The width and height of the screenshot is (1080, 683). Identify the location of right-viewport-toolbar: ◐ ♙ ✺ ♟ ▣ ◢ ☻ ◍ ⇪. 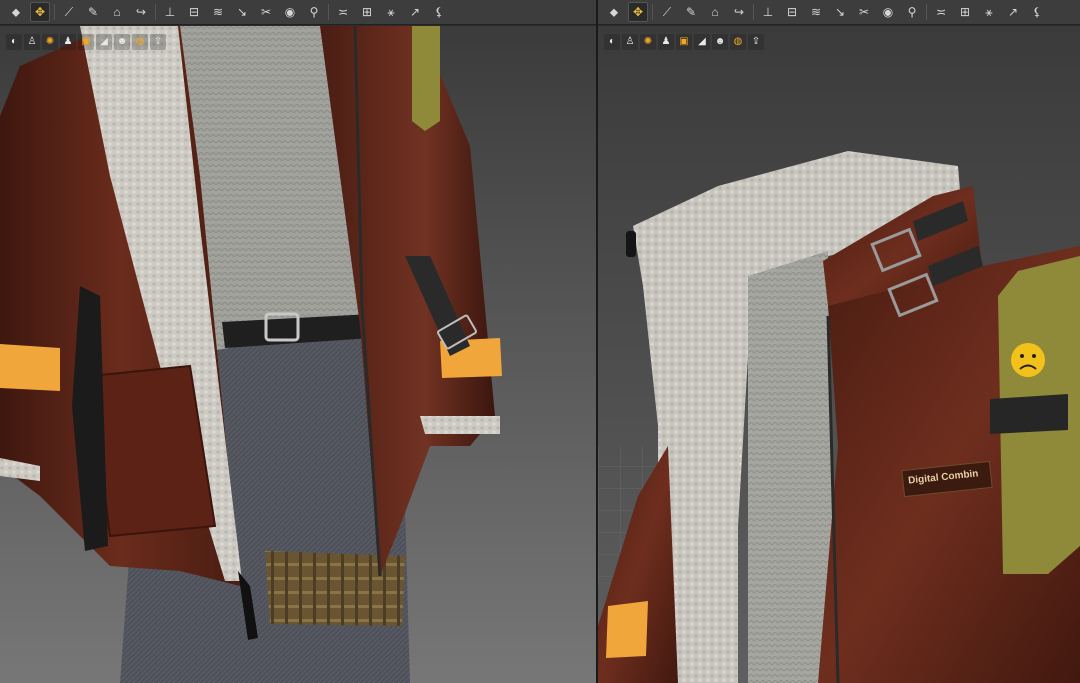
(684, 42).